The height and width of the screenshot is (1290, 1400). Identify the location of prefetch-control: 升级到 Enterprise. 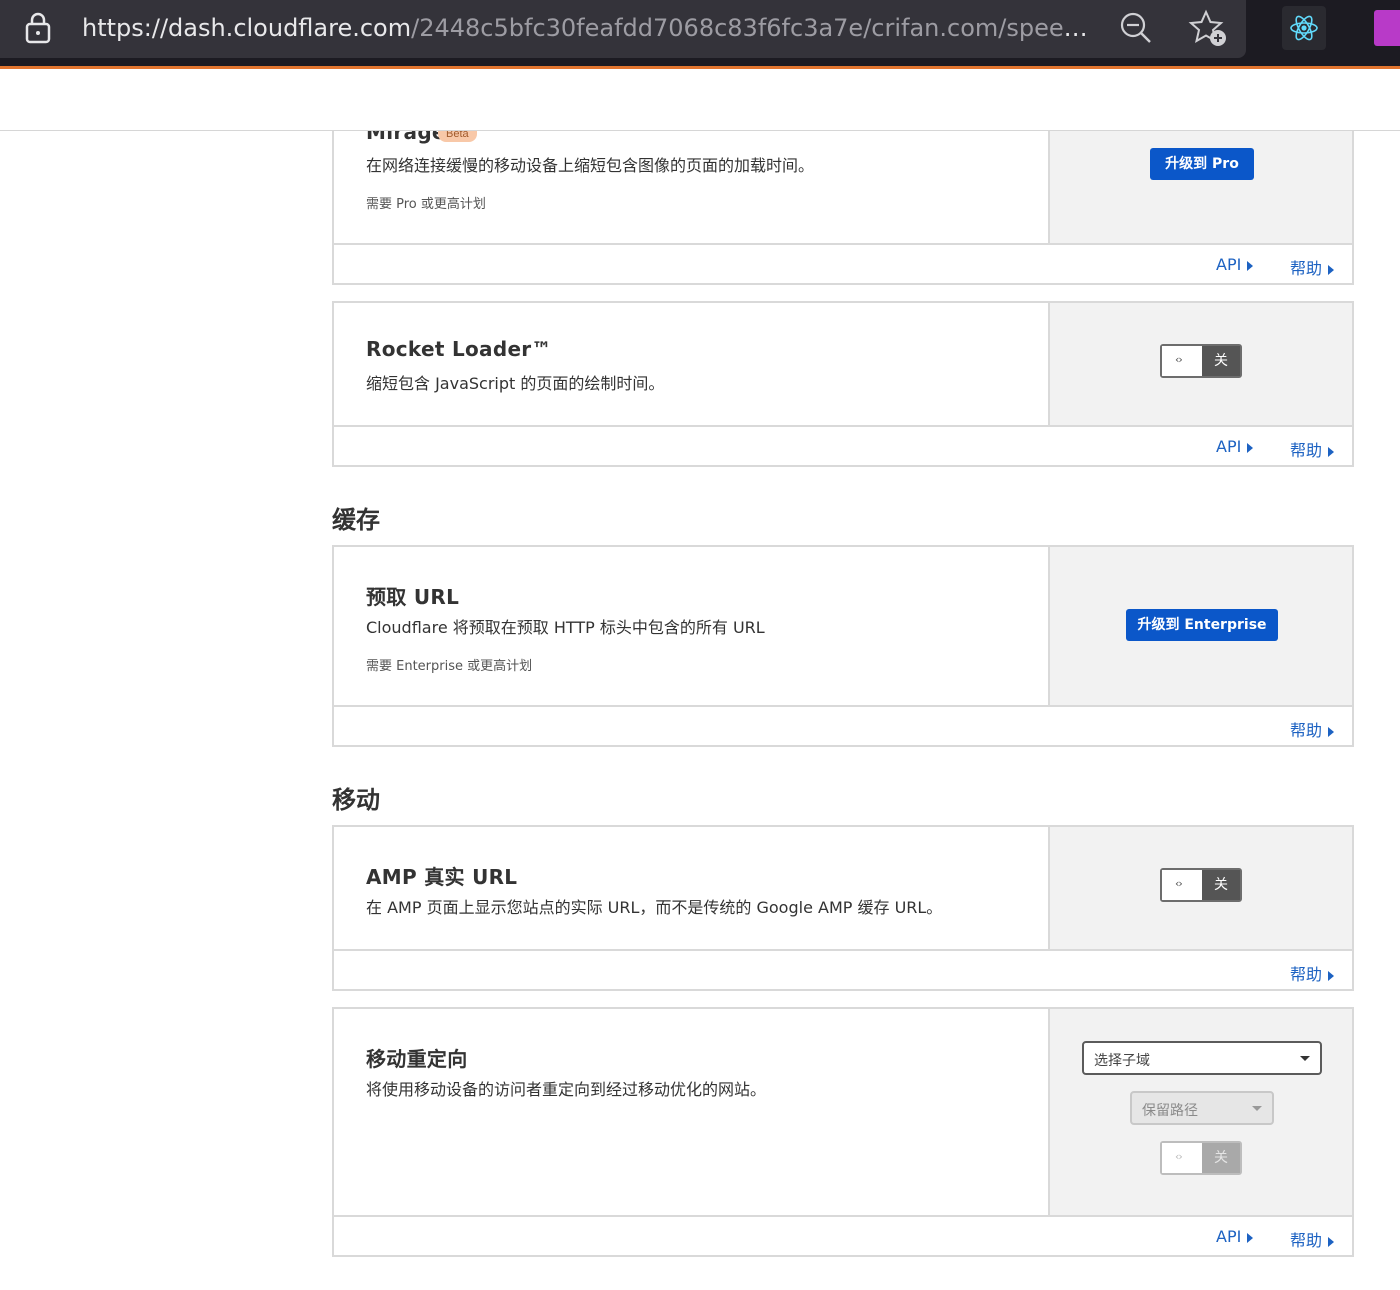
(1201, 626).